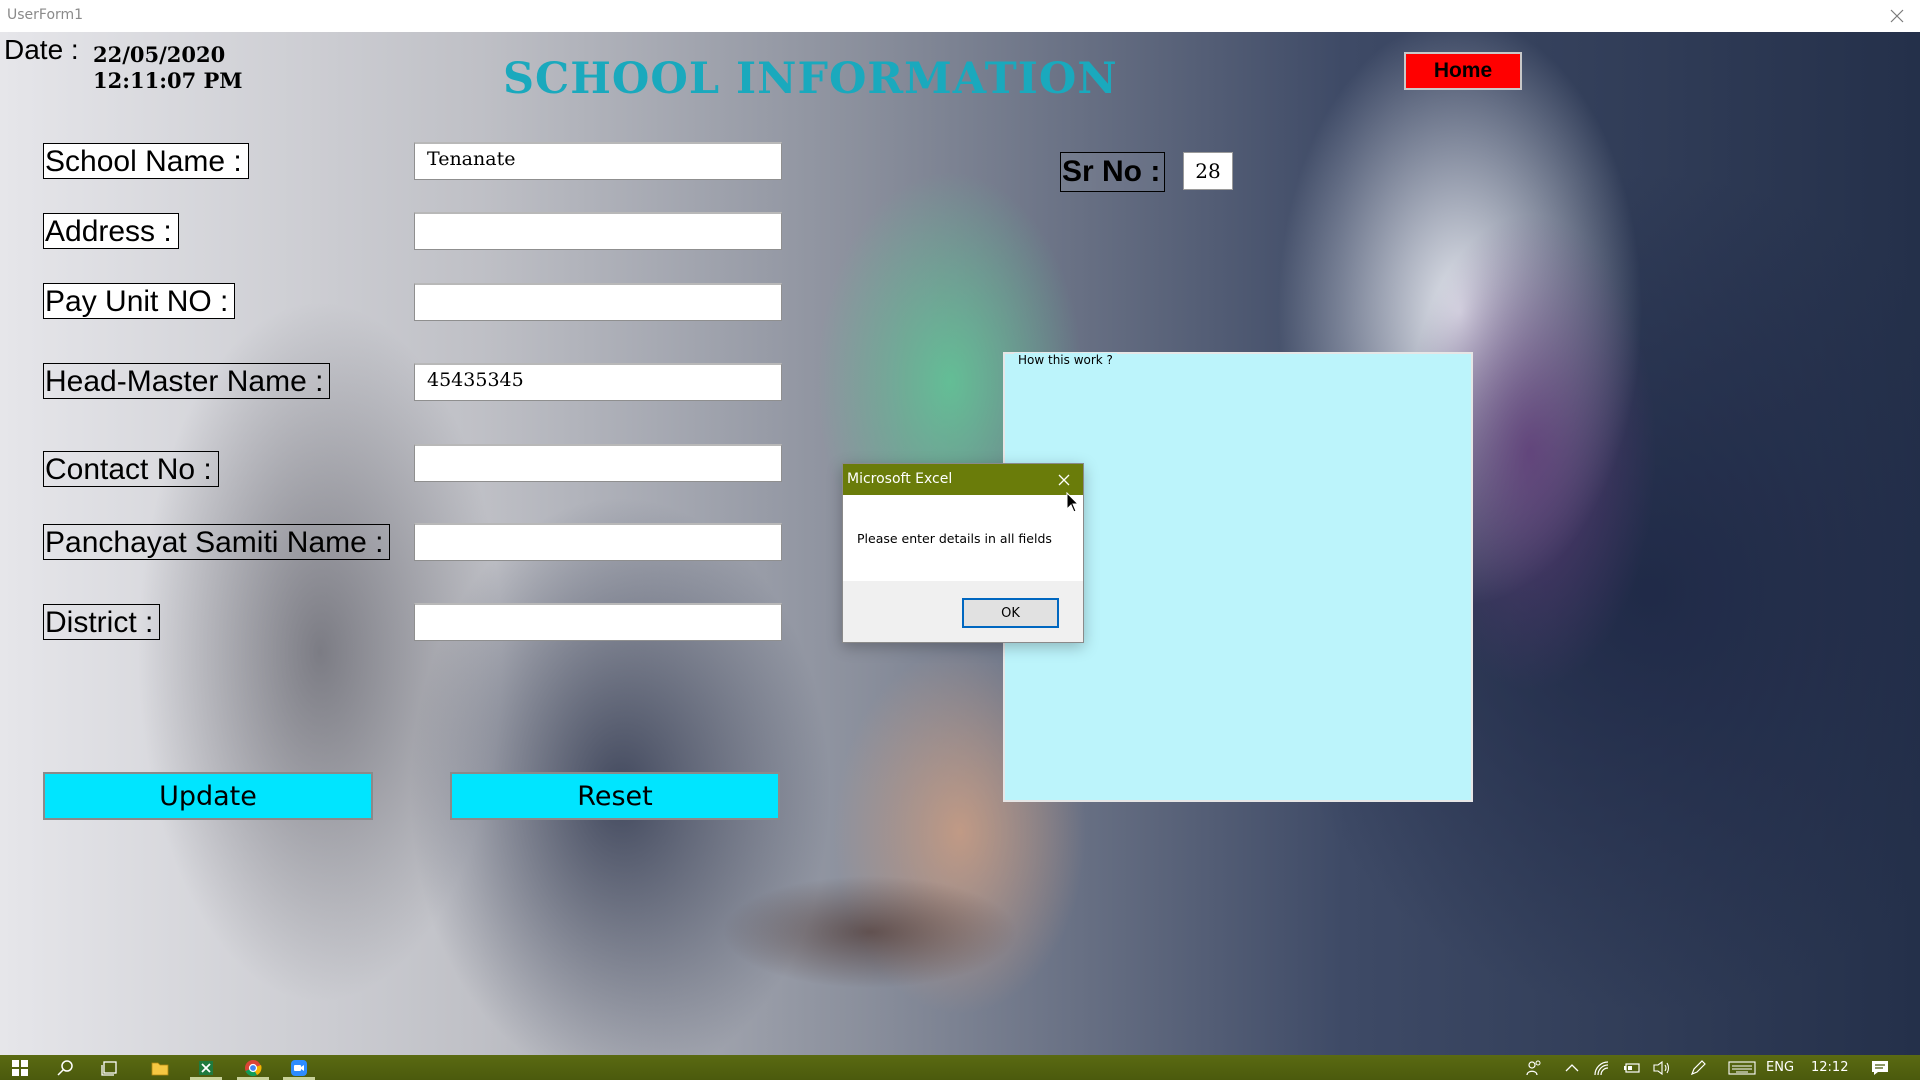 The image size is (1920, 1080). I want to click on help-frame-caption: How this work ?, so click(1065, 360).